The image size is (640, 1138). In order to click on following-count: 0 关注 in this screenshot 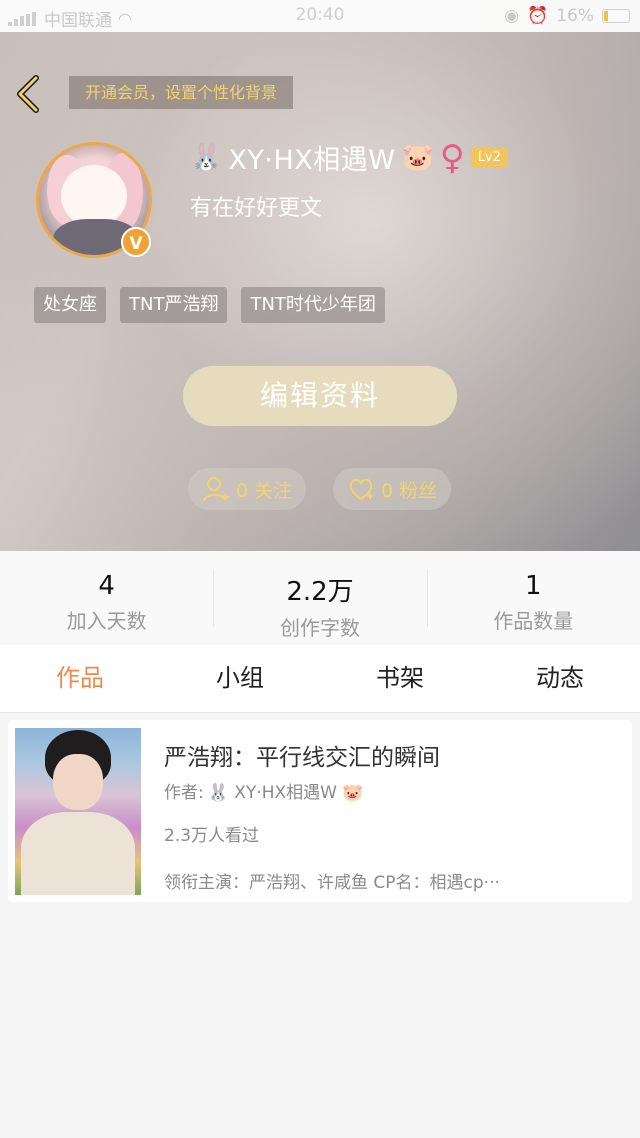, I will do `click(264, 490)`.